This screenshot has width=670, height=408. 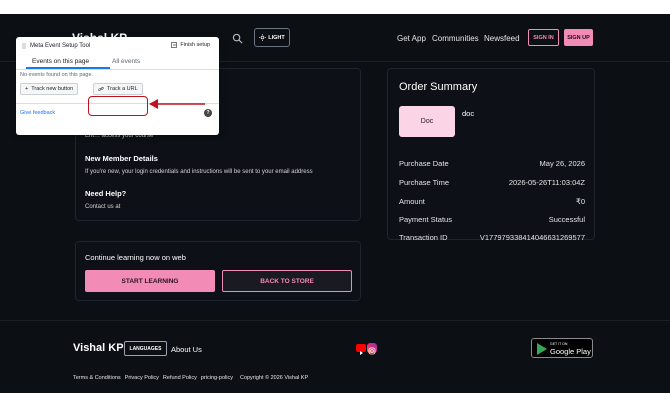 What do you see at coordinates (142, 378) in the screenshot?
I see `privacy-link: Privacy Policy` at bounding box center [142, 378].